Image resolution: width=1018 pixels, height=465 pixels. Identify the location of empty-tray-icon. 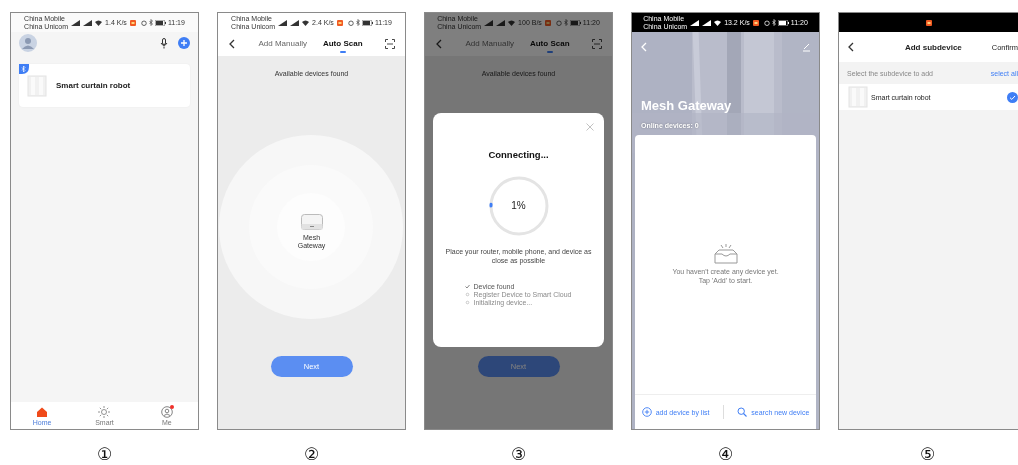
(725, 254).